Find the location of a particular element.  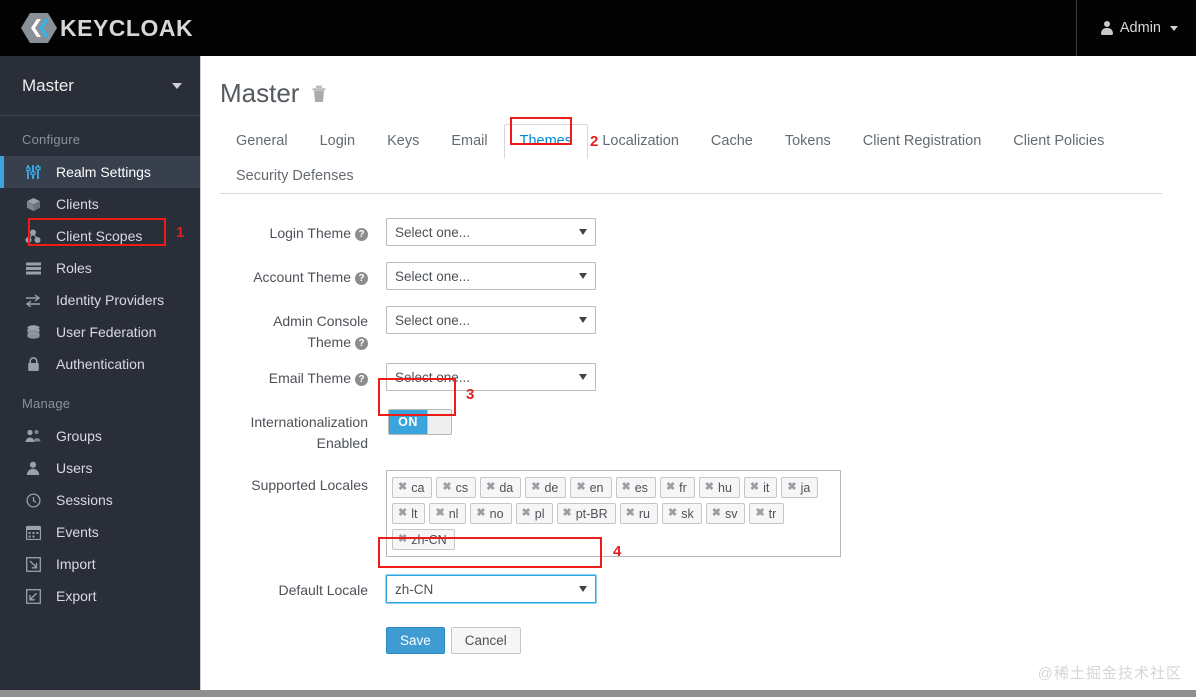

user-menu: Admin is located at coordinates (1139, 28).